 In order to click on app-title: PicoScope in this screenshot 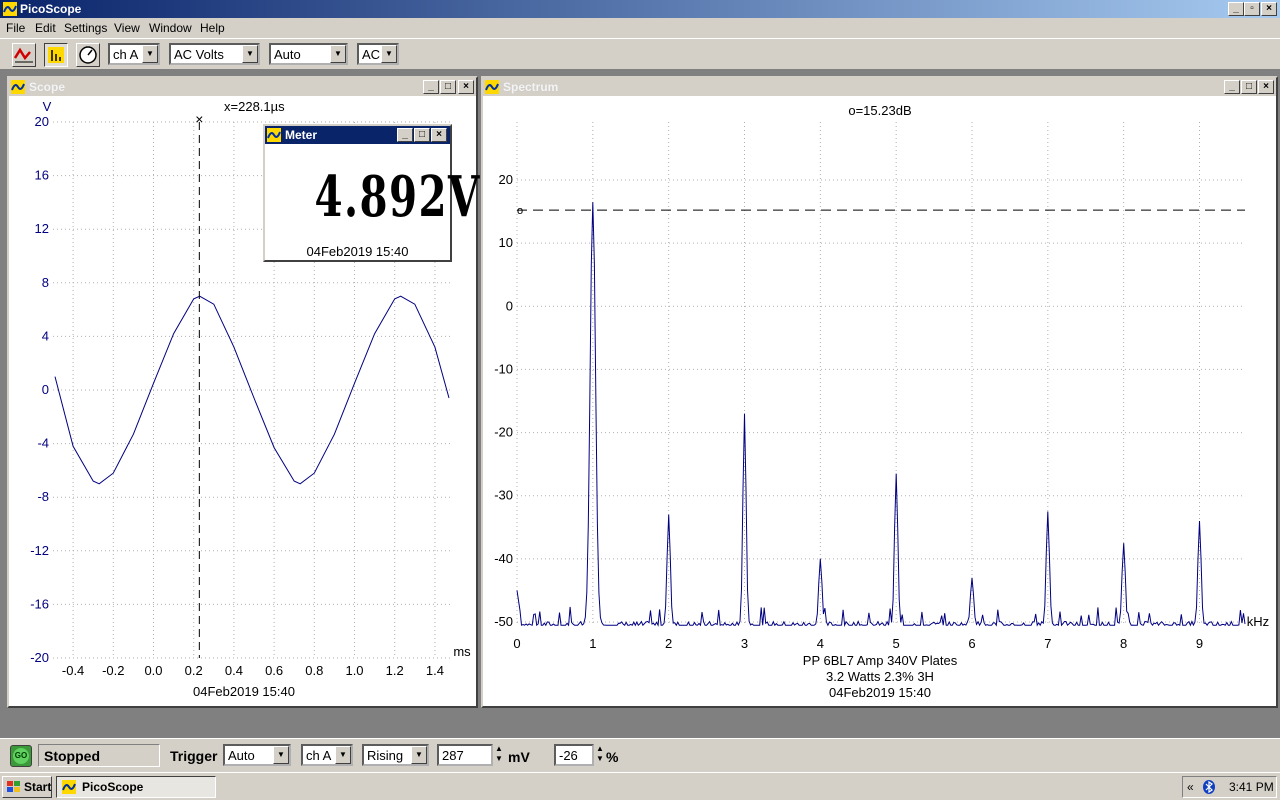, I will do `click(51, 9)`.